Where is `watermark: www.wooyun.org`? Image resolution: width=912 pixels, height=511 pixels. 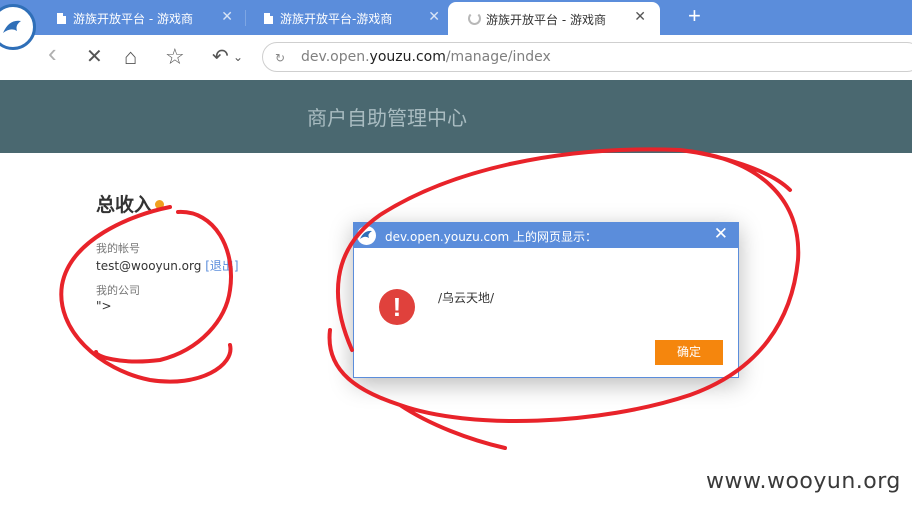 watermark: www.wooyun.org is located at coordinates (803, 481).